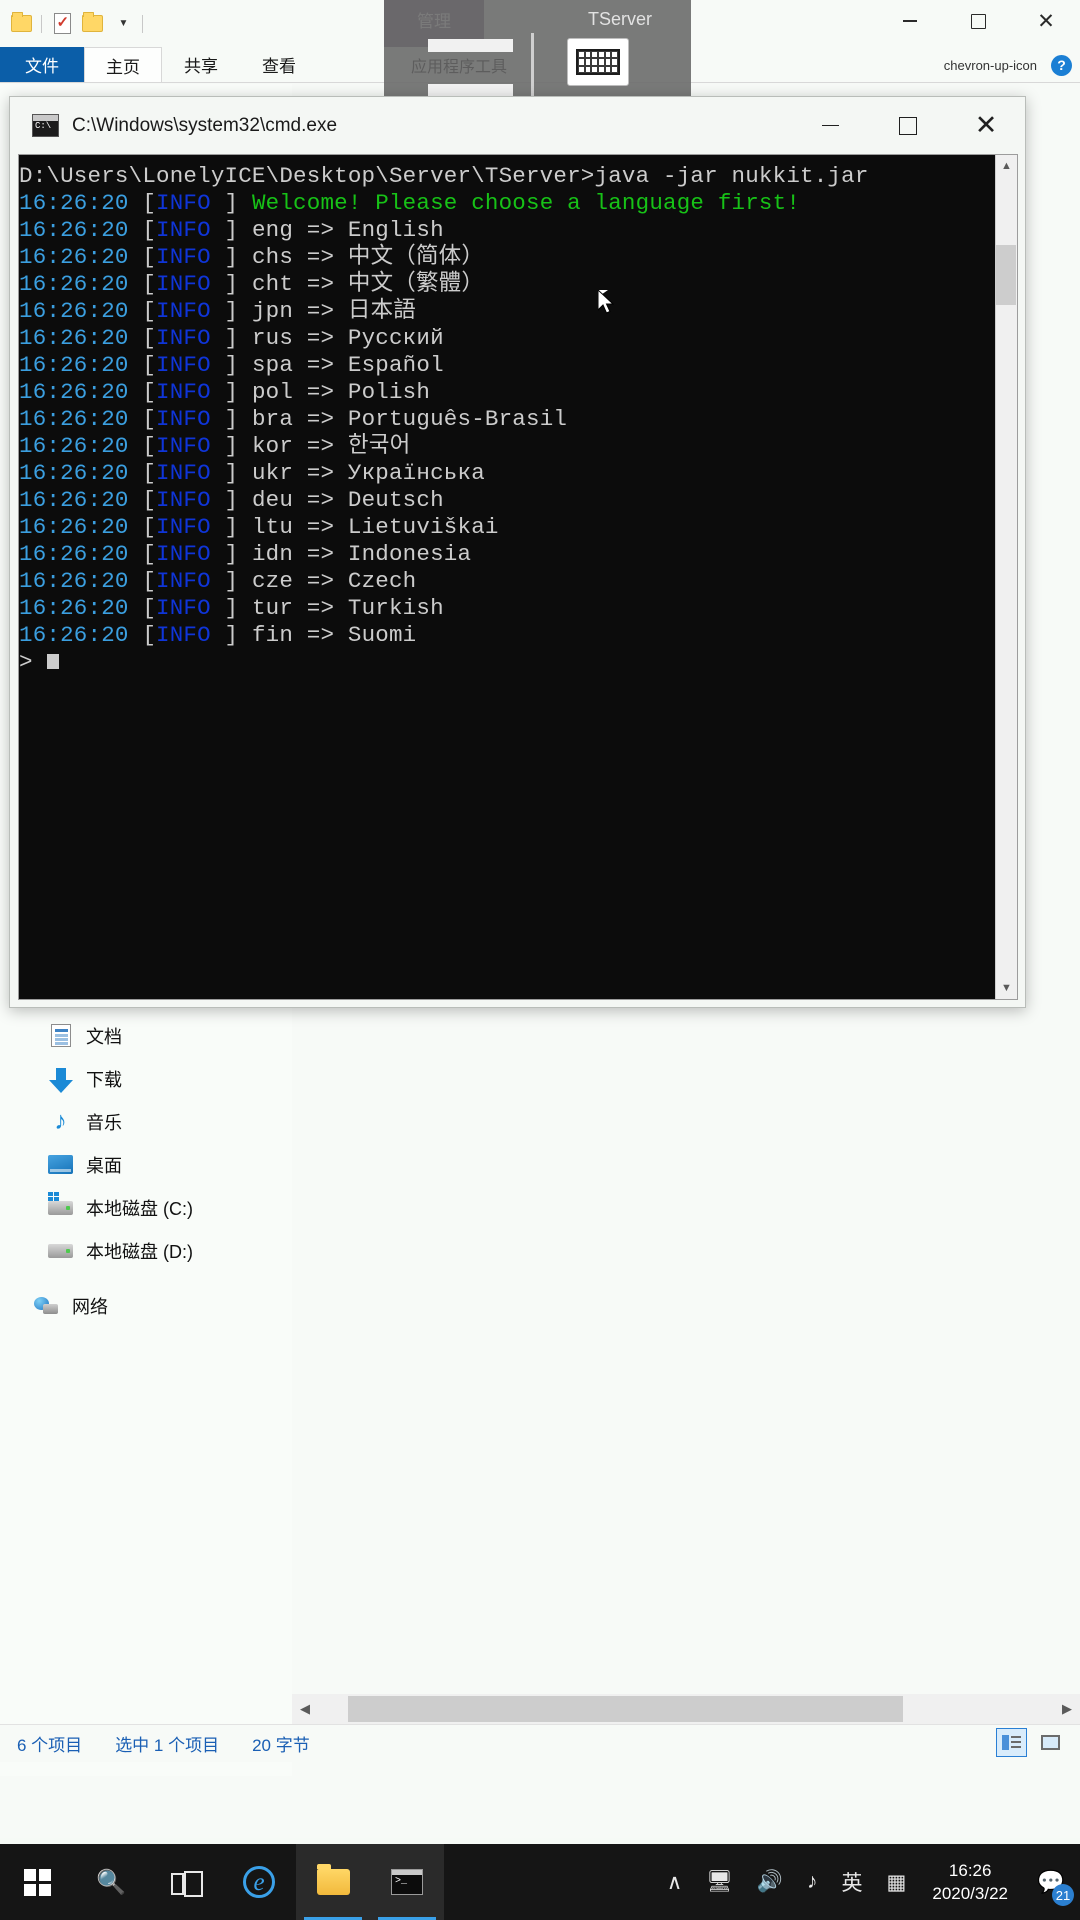 The image size is (1080, 1920). What do you see at coordinates (1061, 65) in the screenshot?
I see `help-icon: ?` at bounding box center [1061, 65].